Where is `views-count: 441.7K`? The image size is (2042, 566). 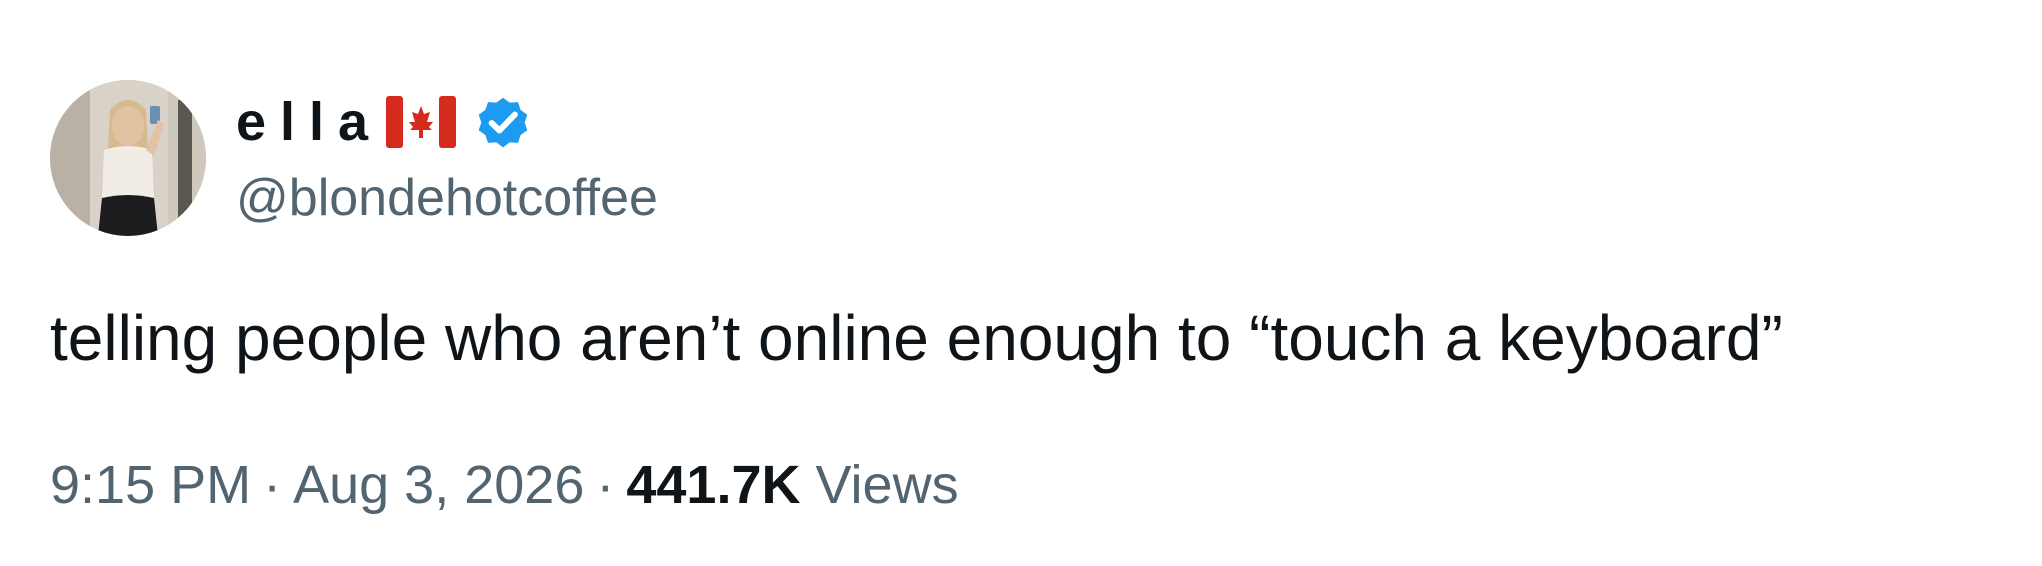 views-count: 441.7K is located at coordinates (713, 485).